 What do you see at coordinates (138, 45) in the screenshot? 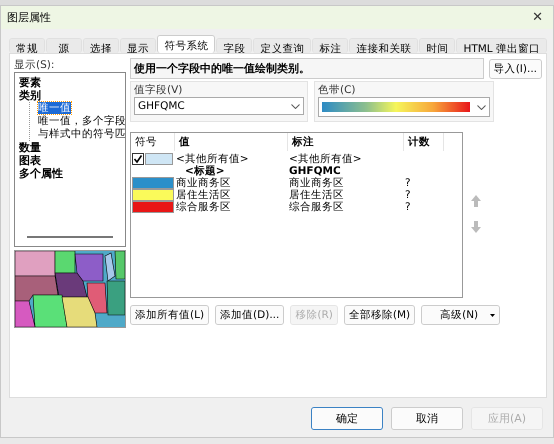
I see `tab: 显示` at bounding box center [138, 45].